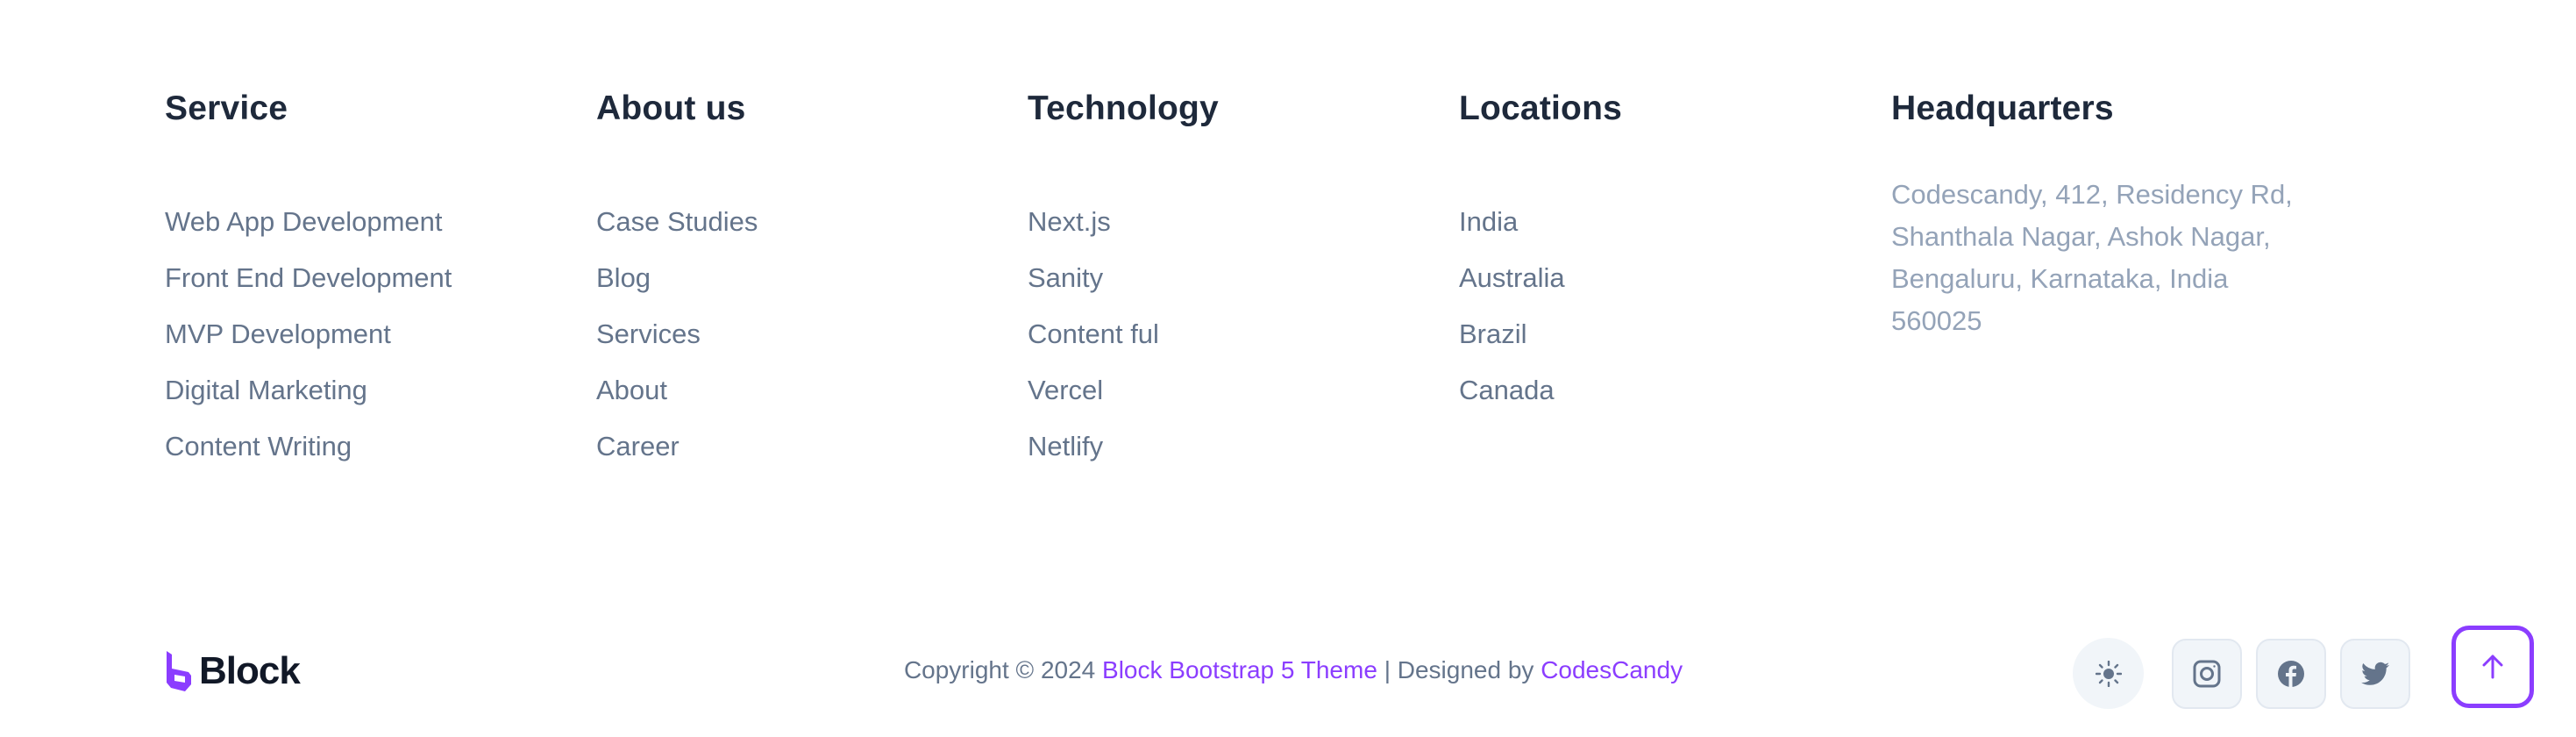  I want to click on arrow-up-icon, so click(2492, 667).